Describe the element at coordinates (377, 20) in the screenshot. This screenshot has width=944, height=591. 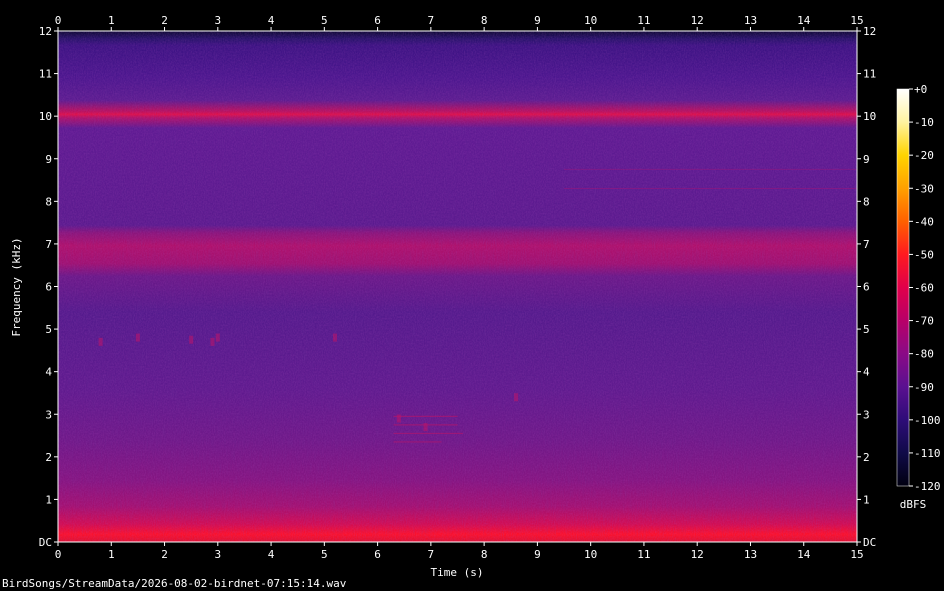
I see `x-tick-top-label: 6` at that location.